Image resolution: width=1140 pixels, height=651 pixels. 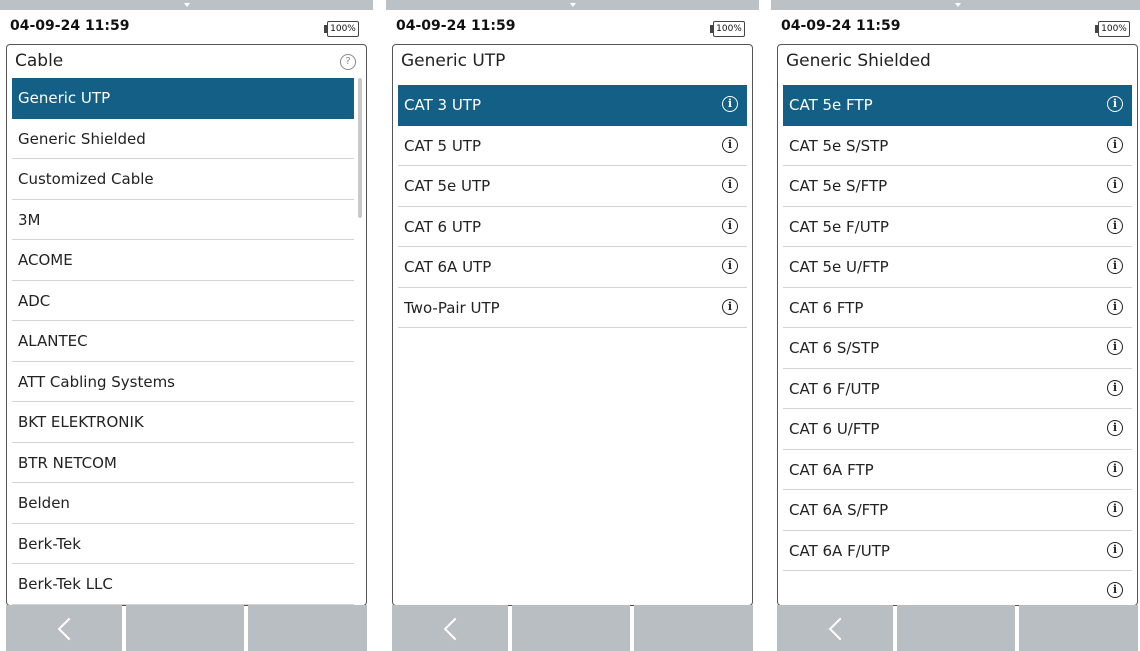 What do you see at coordinates (442, 105) in the screenshot?
I see `list-item-label: CAT 3 UTP` at bounding box center [442, 105].